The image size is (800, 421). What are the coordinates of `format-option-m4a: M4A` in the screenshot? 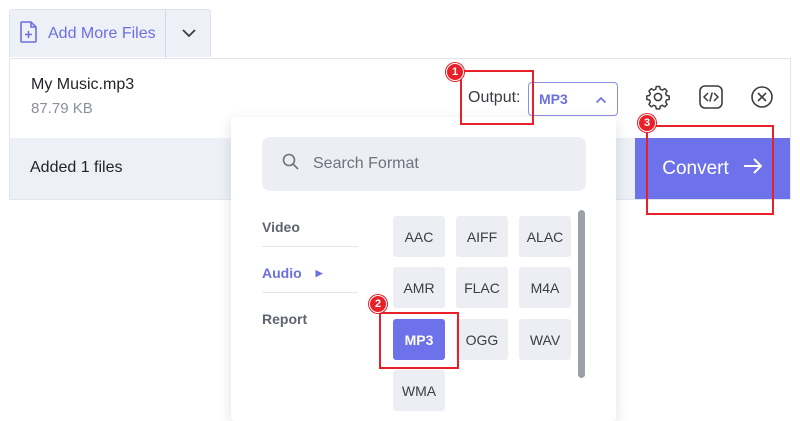 It's located at (545, 287).